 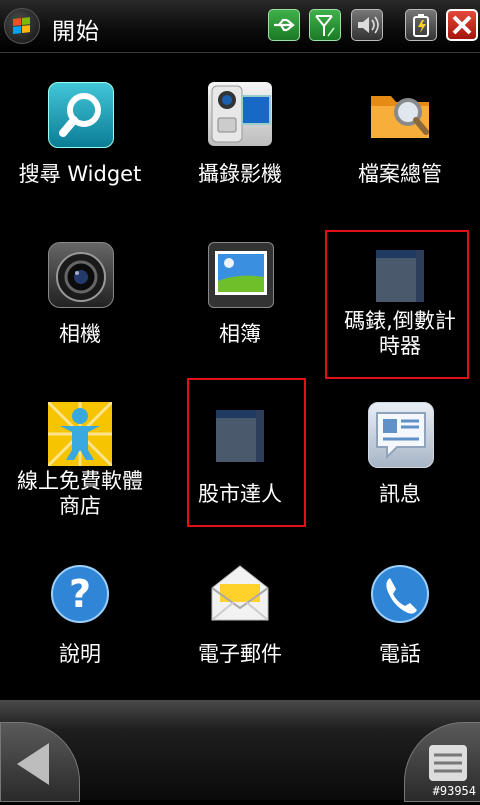 I want to click on app-tile-messaging: 訊息, so click(x=400, y=456).